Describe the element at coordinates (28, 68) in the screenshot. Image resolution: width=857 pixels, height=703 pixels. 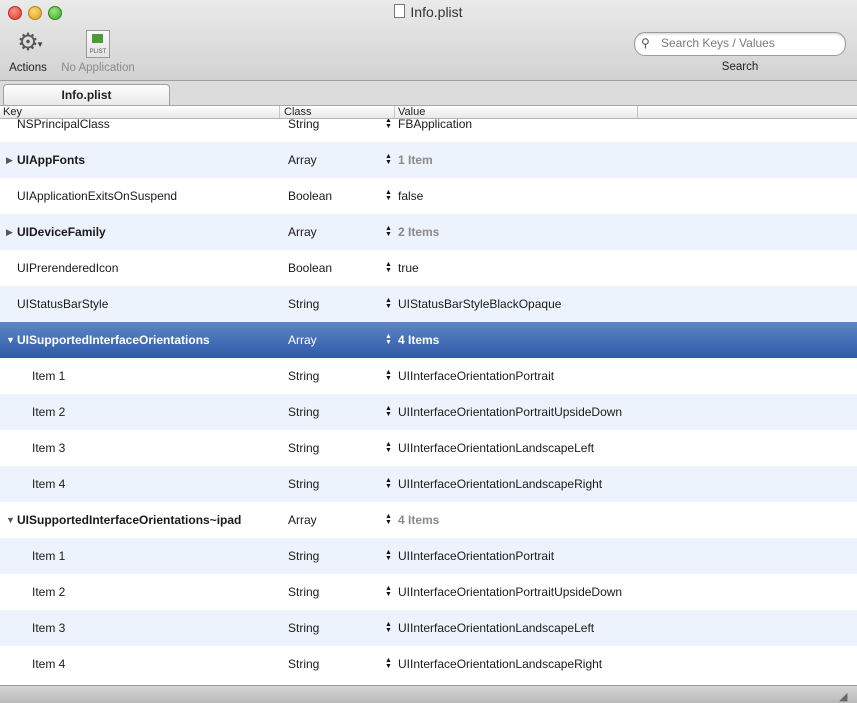
I see `actions-label: Actions` at that location.